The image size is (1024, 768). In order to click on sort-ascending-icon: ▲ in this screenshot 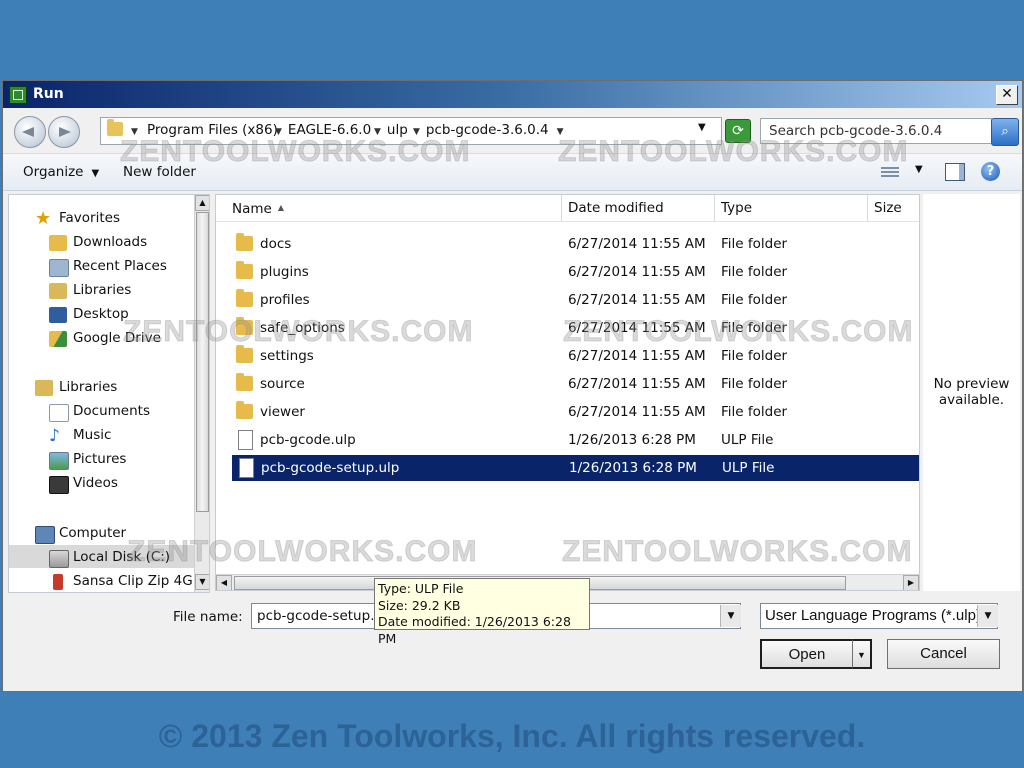, I will do `click(280, 207)`.